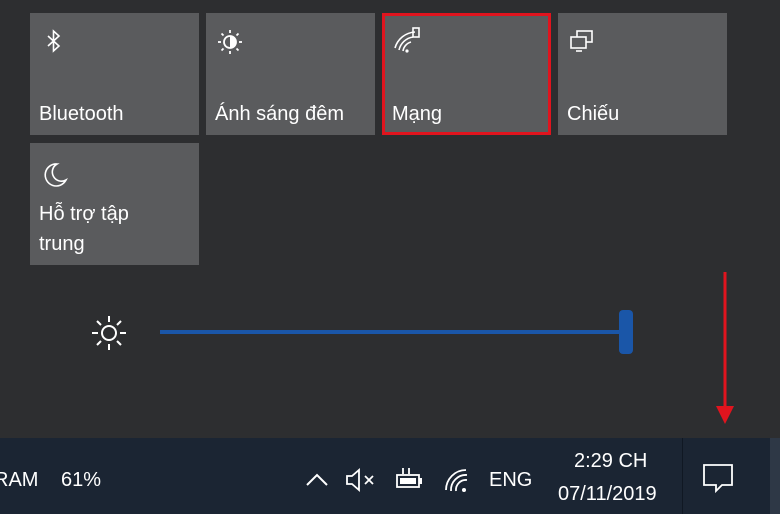  I want to click on project-label: Chiếu, so click(593, 114).